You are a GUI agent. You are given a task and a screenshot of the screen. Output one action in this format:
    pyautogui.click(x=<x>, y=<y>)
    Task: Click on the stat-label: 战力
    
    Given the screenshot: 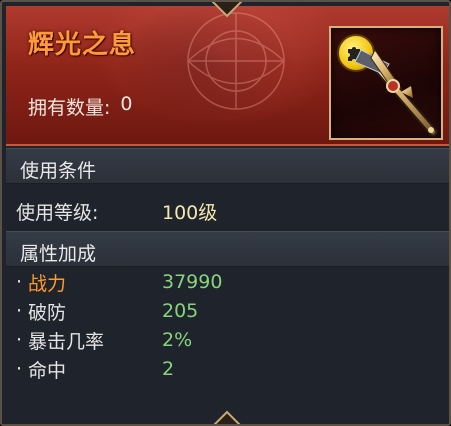 What is the action you would take?
    pyautogui.click(x=47, y=283)
    